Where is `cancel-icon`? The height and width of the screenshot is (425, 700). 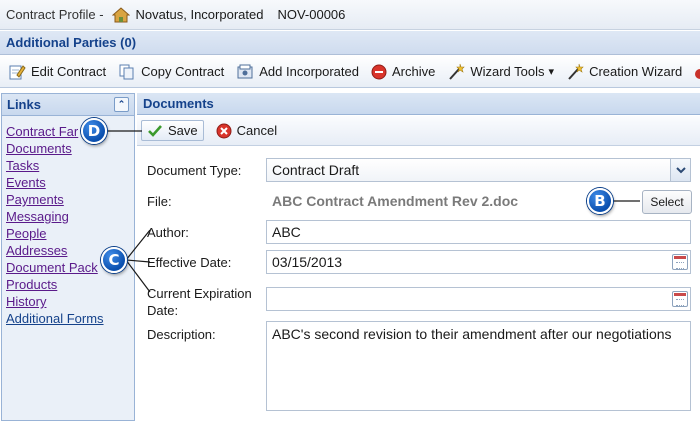 cancel-icon is located at coordinates (224, 130).